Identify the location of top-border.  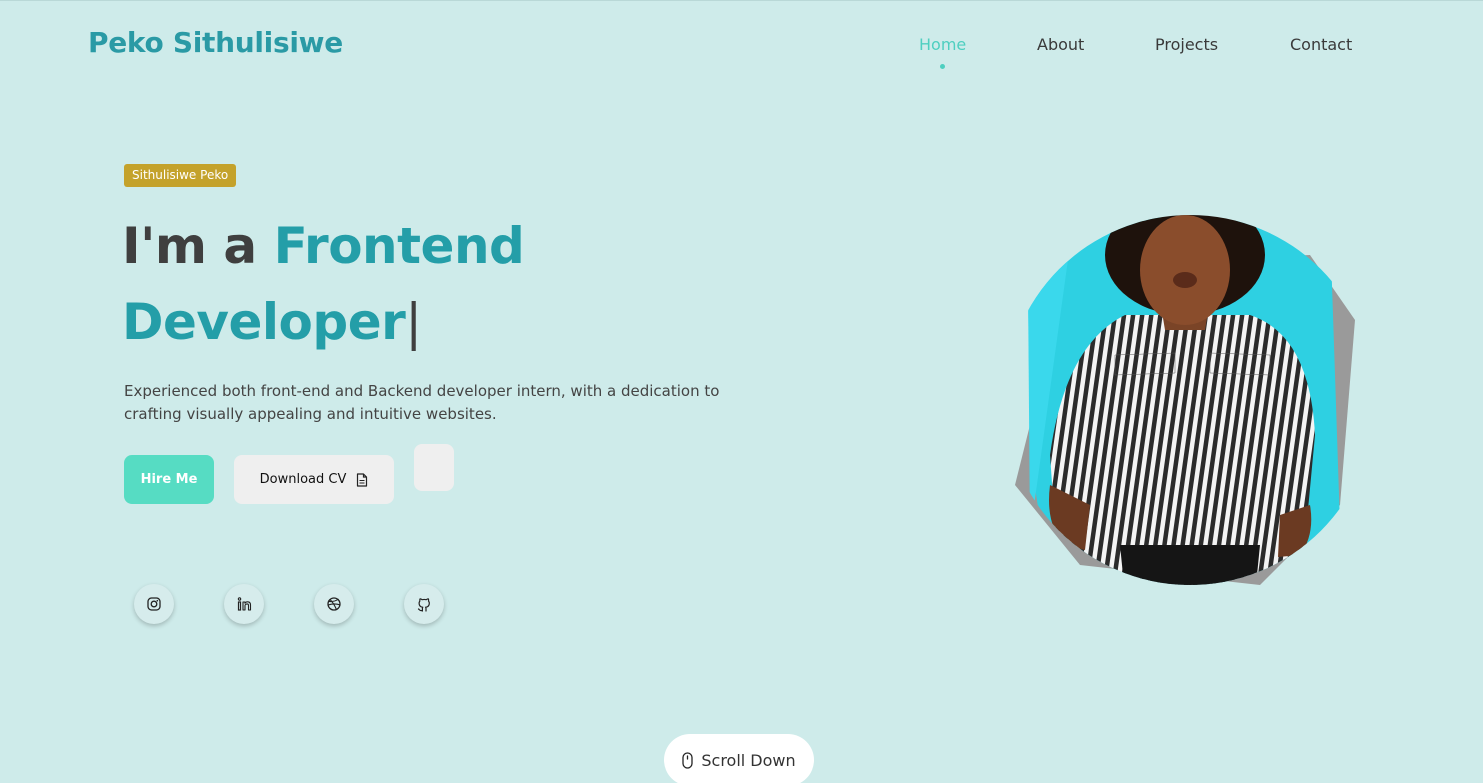
(741, 0).